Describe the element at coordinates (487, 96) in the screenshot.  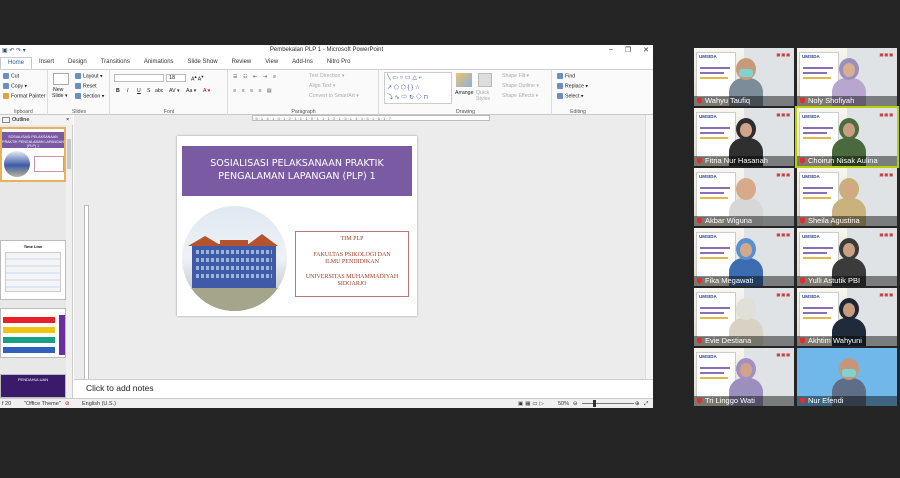
I see `quick-styles-button: Quick Styles` at that location.